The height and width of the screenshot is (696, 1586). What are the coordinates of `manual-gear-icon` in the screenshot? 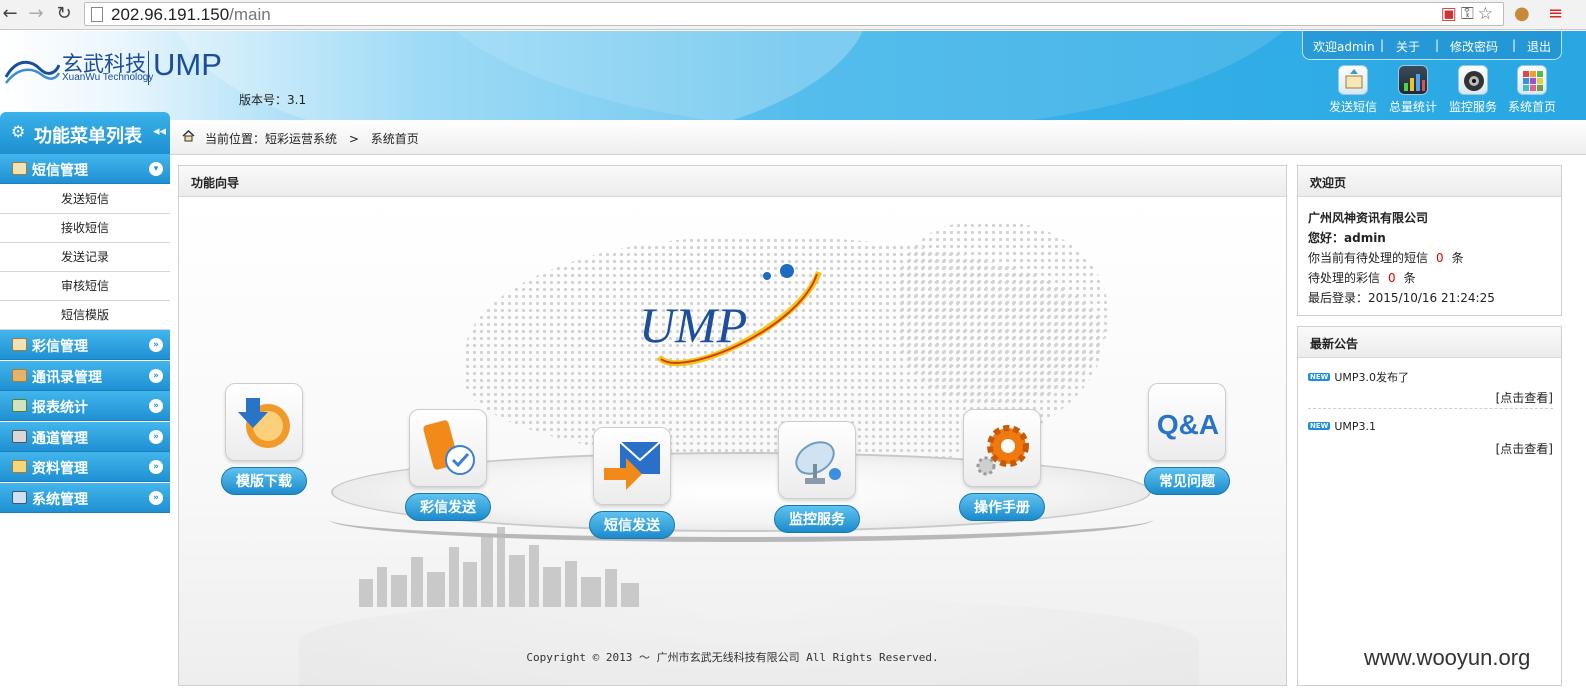 It's located at (1002, 448).